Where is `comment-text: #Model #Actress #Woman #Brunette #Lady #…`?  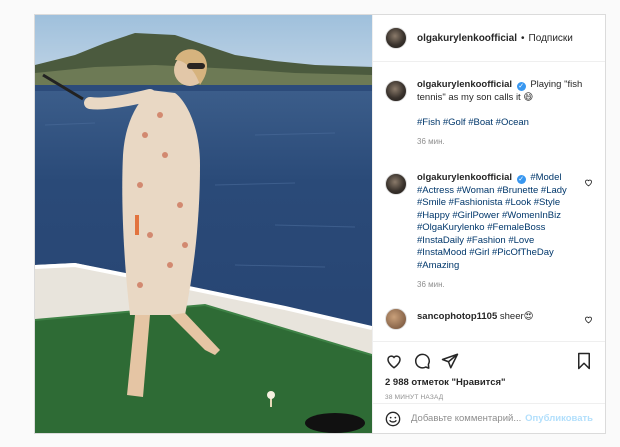
comment-text: #Model #Actress #Woman #Brunette #Lady #… is located at coordinates (492, 221).